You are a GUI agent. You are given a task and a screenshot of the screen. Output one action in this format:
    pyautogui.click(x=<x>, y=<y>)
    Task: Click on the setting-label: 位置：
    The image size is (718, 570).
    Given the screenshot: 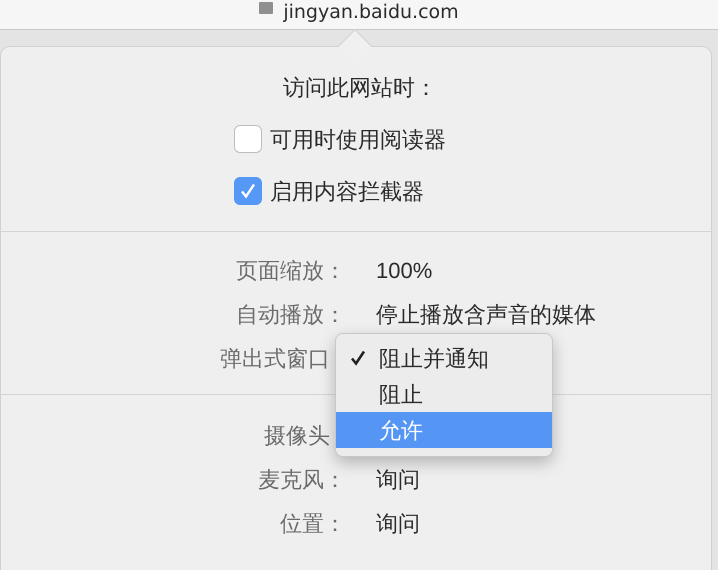 What is the action you would take?
    pyautogui.click(x=312, y=524)
    